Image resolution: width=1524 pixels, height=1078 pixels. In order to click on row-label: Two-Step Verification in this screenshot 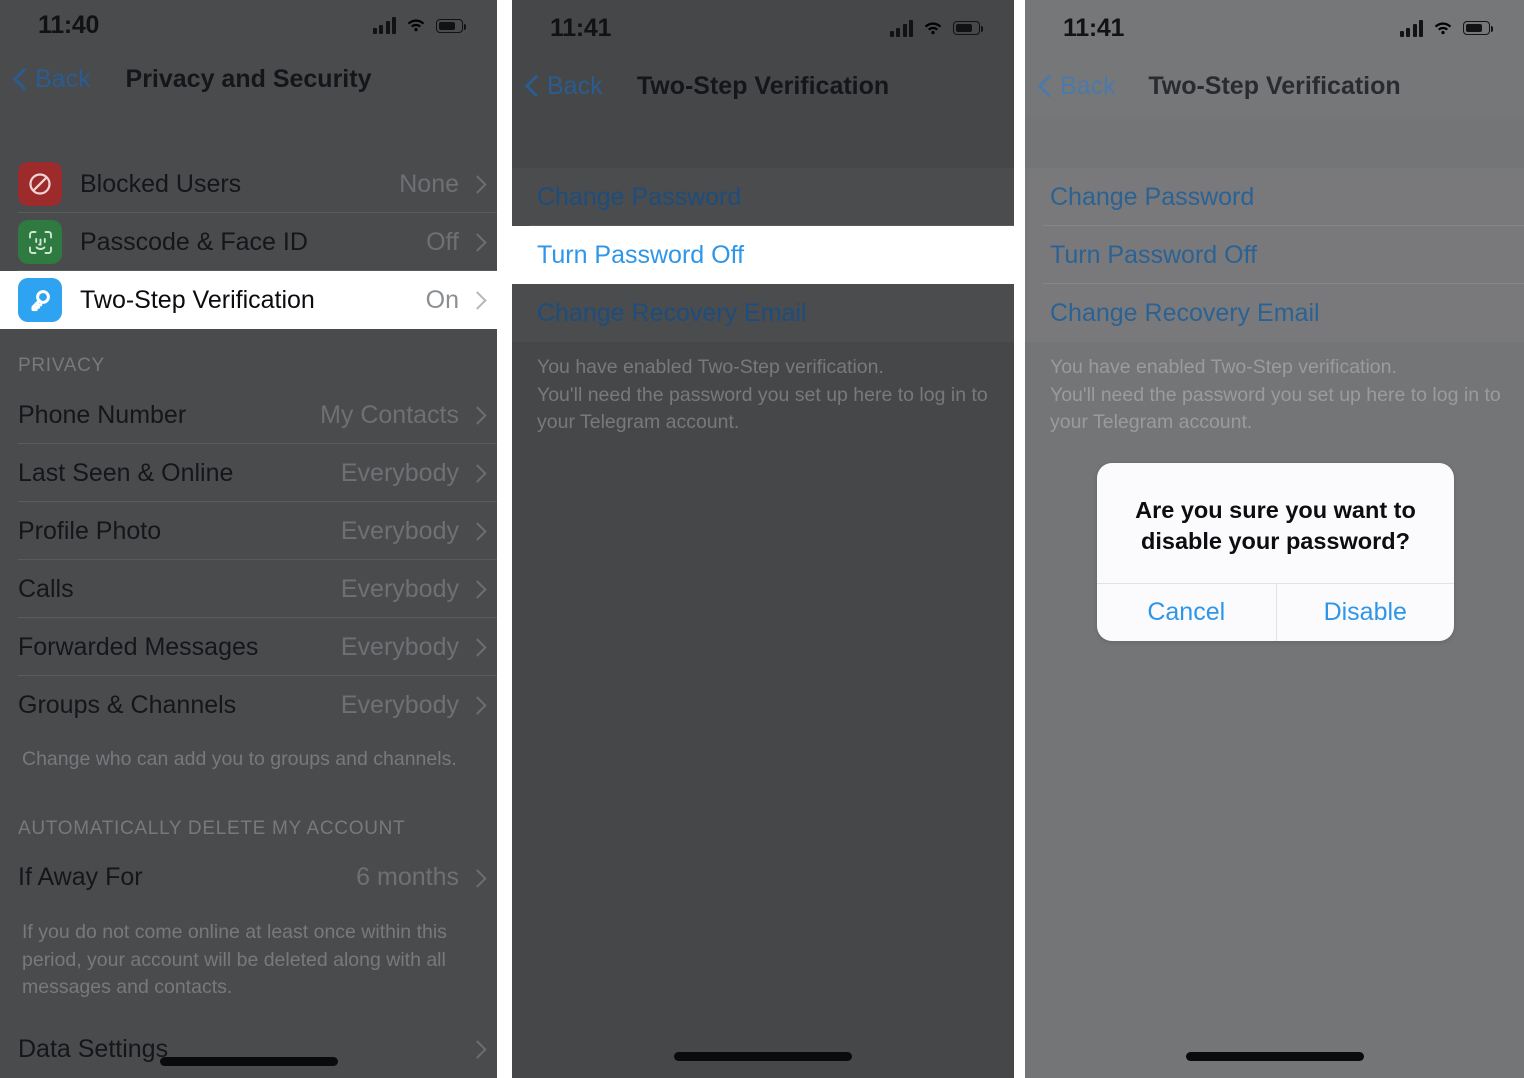, I will do `click(197, 299)`.